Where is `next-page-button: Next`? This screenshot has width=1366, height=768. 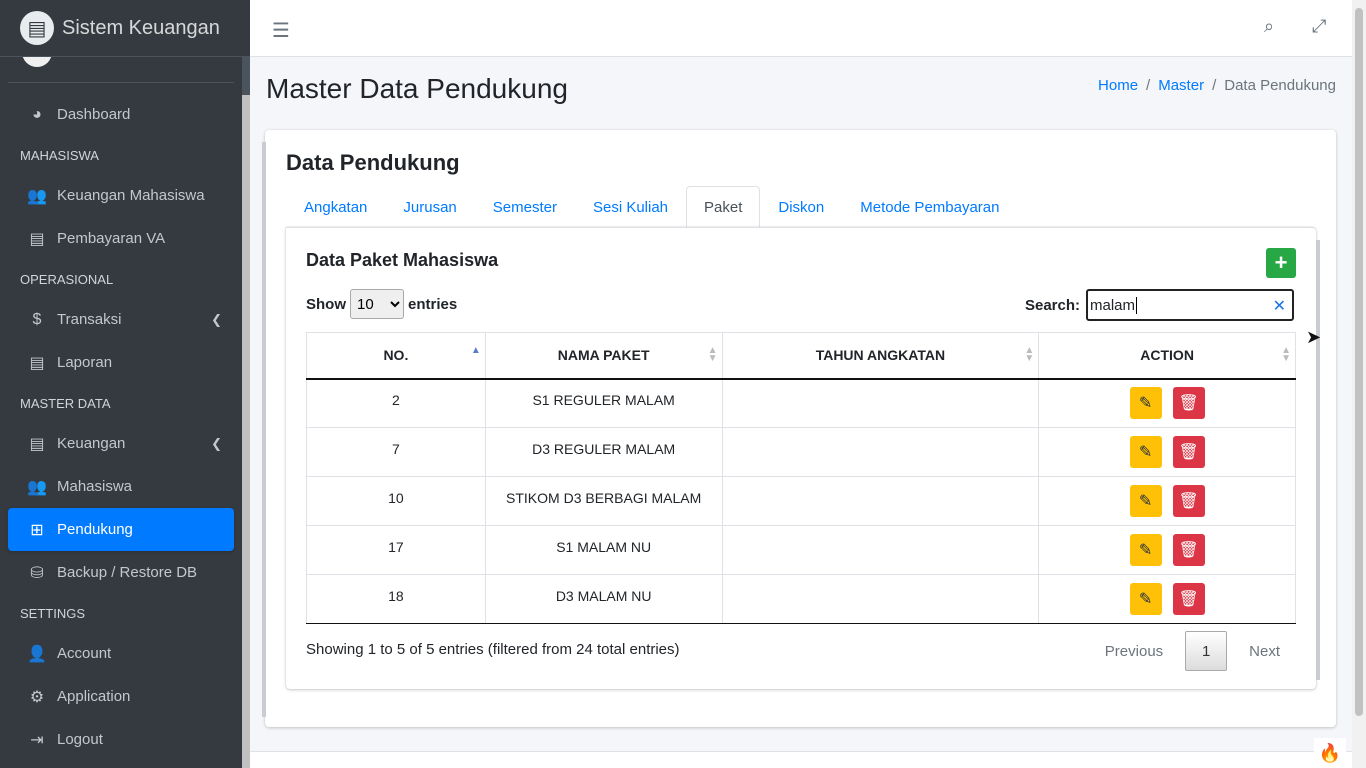
next-page-button: Next is located at coordinates (1264, 651).